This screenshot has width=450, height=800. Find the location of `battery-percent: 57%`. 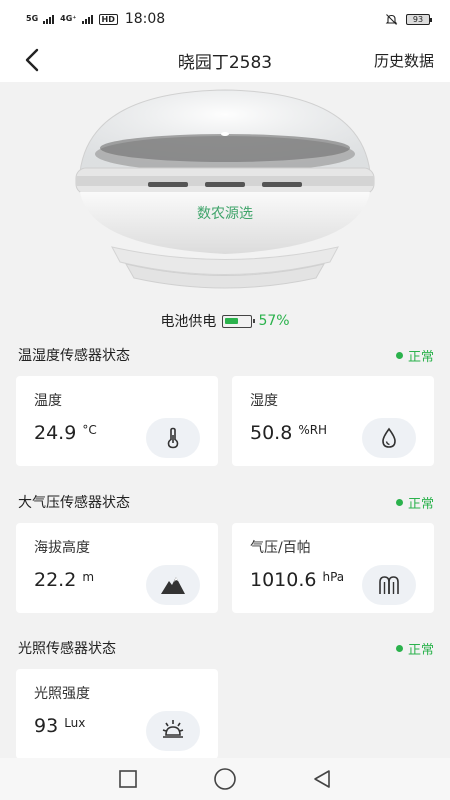

battery-percent: 57% is located at coordinates (274, 321).